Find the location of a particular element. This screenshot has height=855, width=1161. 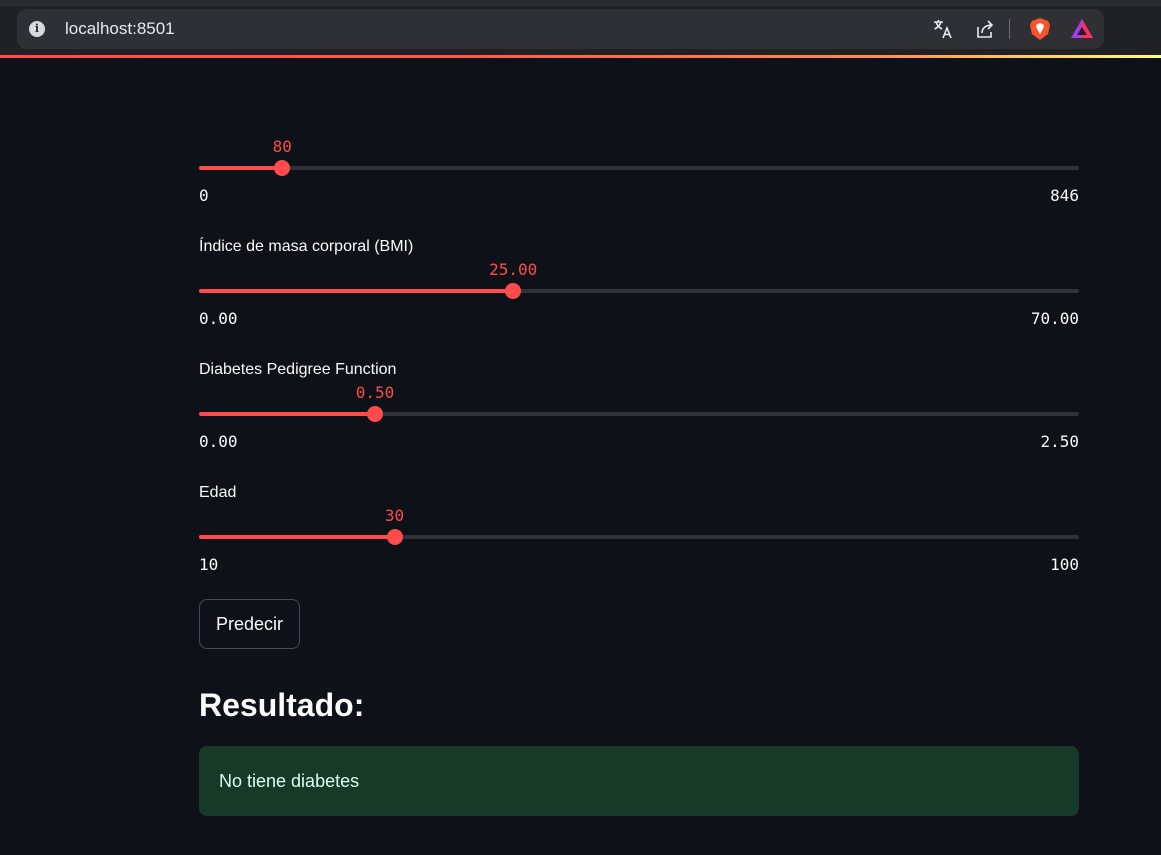

tab-strip is located at coordinates (580, 3).